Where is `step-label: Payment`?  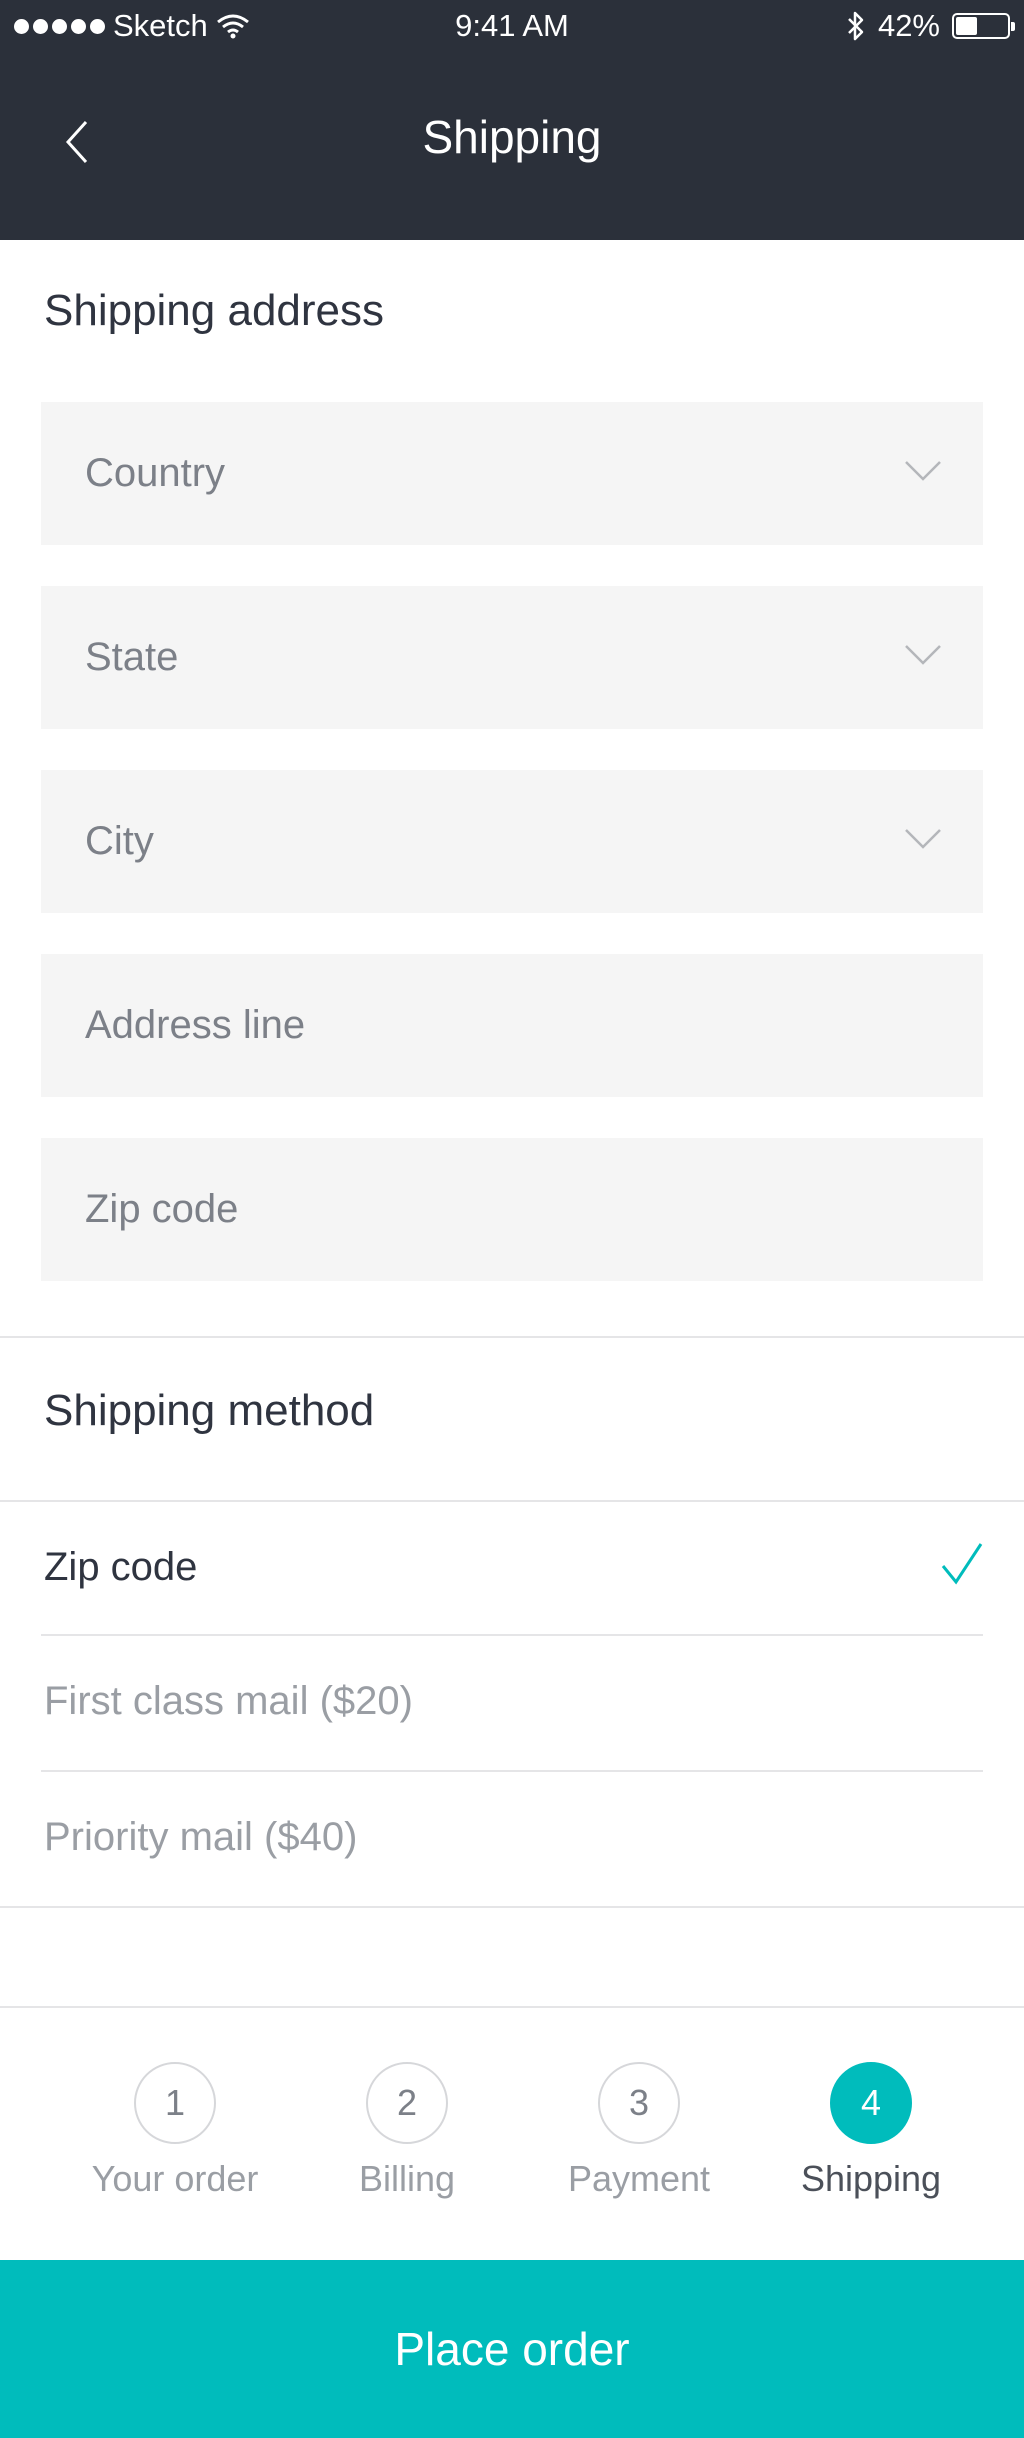 step-label: Payment is located at coordinates (639, 2178).